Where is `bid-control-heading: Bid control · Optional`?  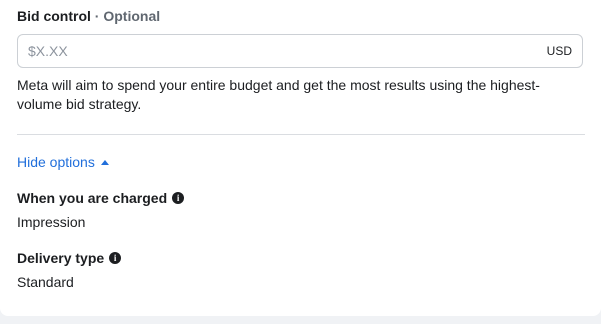 bid-control-heading: Bid control · Optional is located at coordinates (88, 16).